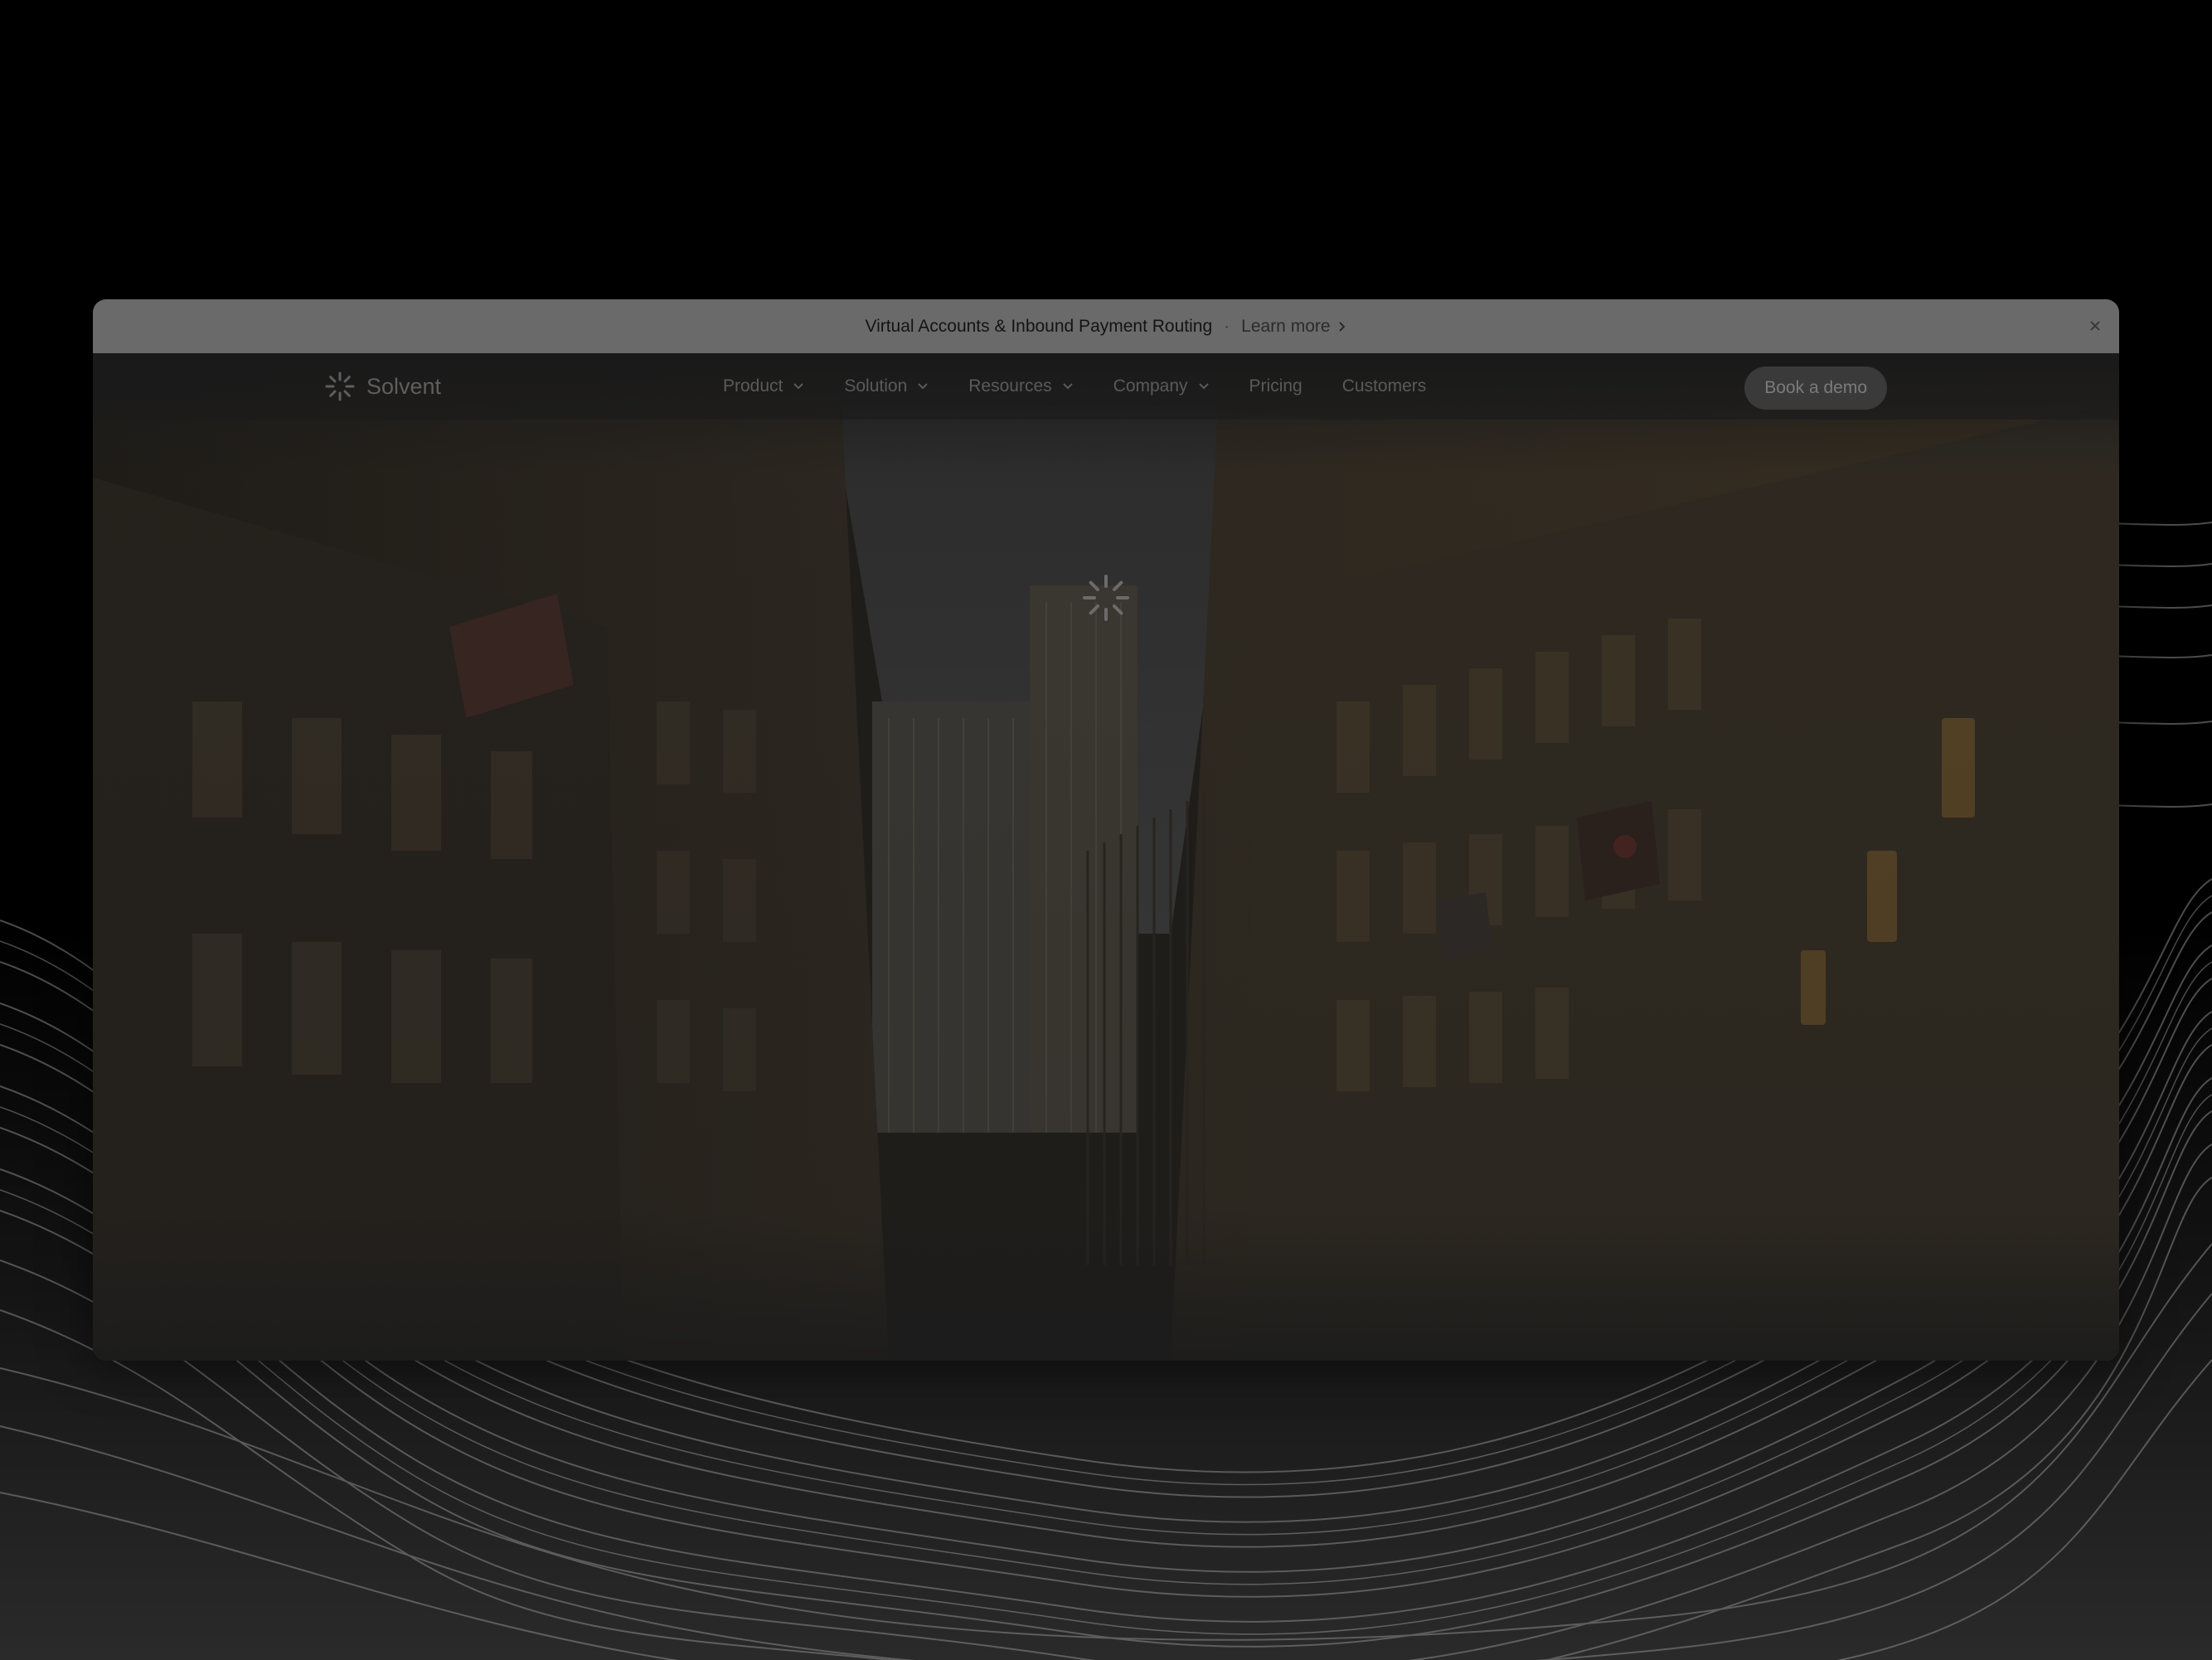 The image size is (2212, 1660). I want to click on nav-item-label: Pricing, so click(1275, 386).